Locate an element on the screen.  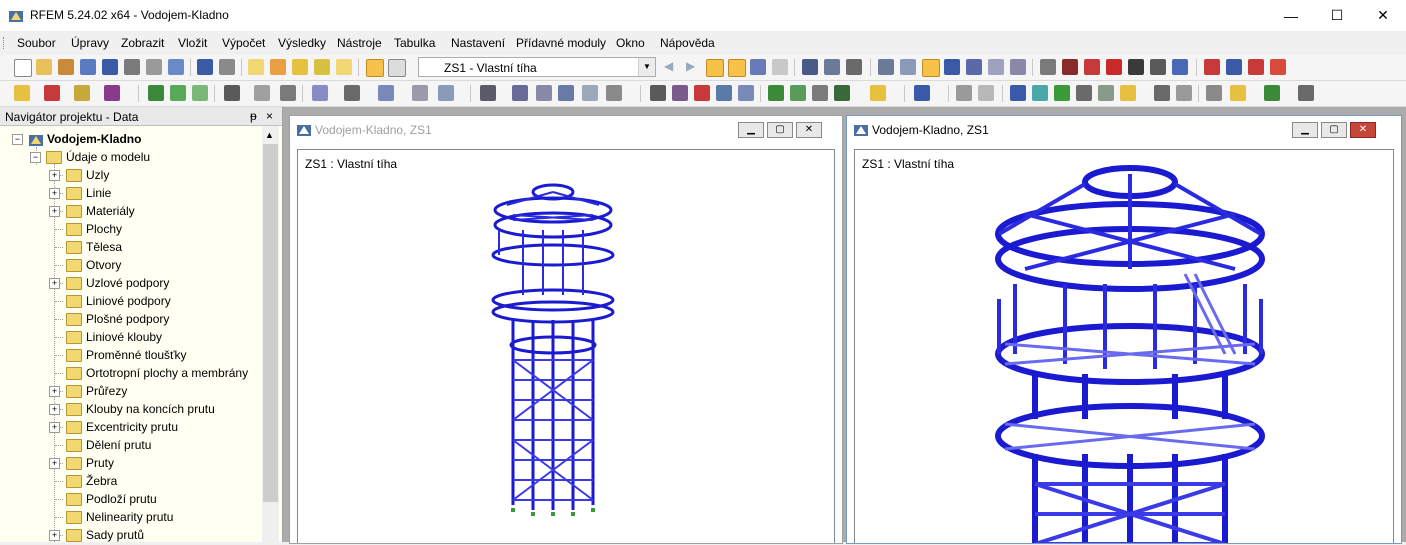
report-pdf-icon is located at coordinates (1278, 67).